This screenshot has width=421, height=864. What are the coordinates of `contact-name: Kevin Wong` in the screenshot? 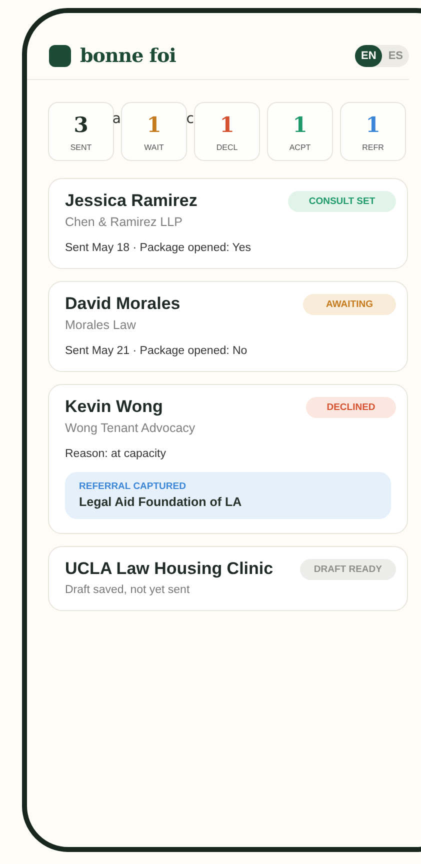 It's located at (114, 407).